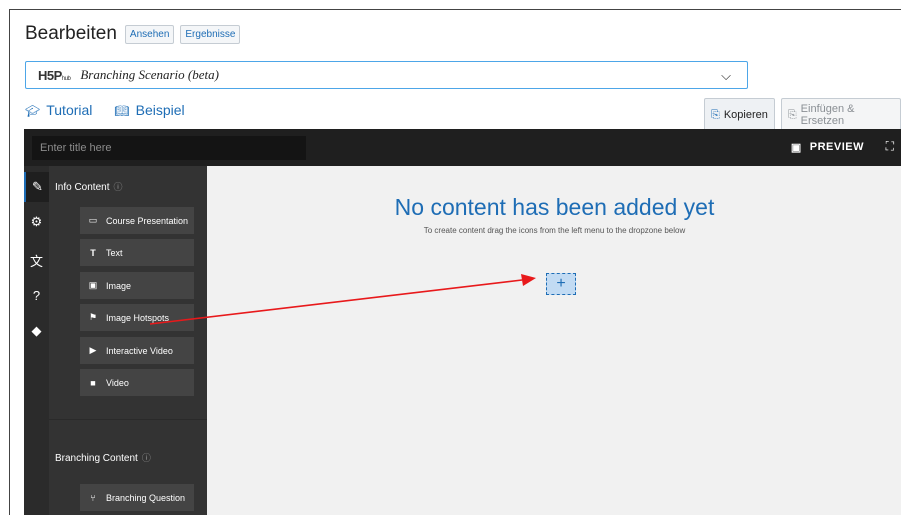 This screenshot has height=515, width=901. I want to click on branching-icon: ⑂, so click(93, 497).